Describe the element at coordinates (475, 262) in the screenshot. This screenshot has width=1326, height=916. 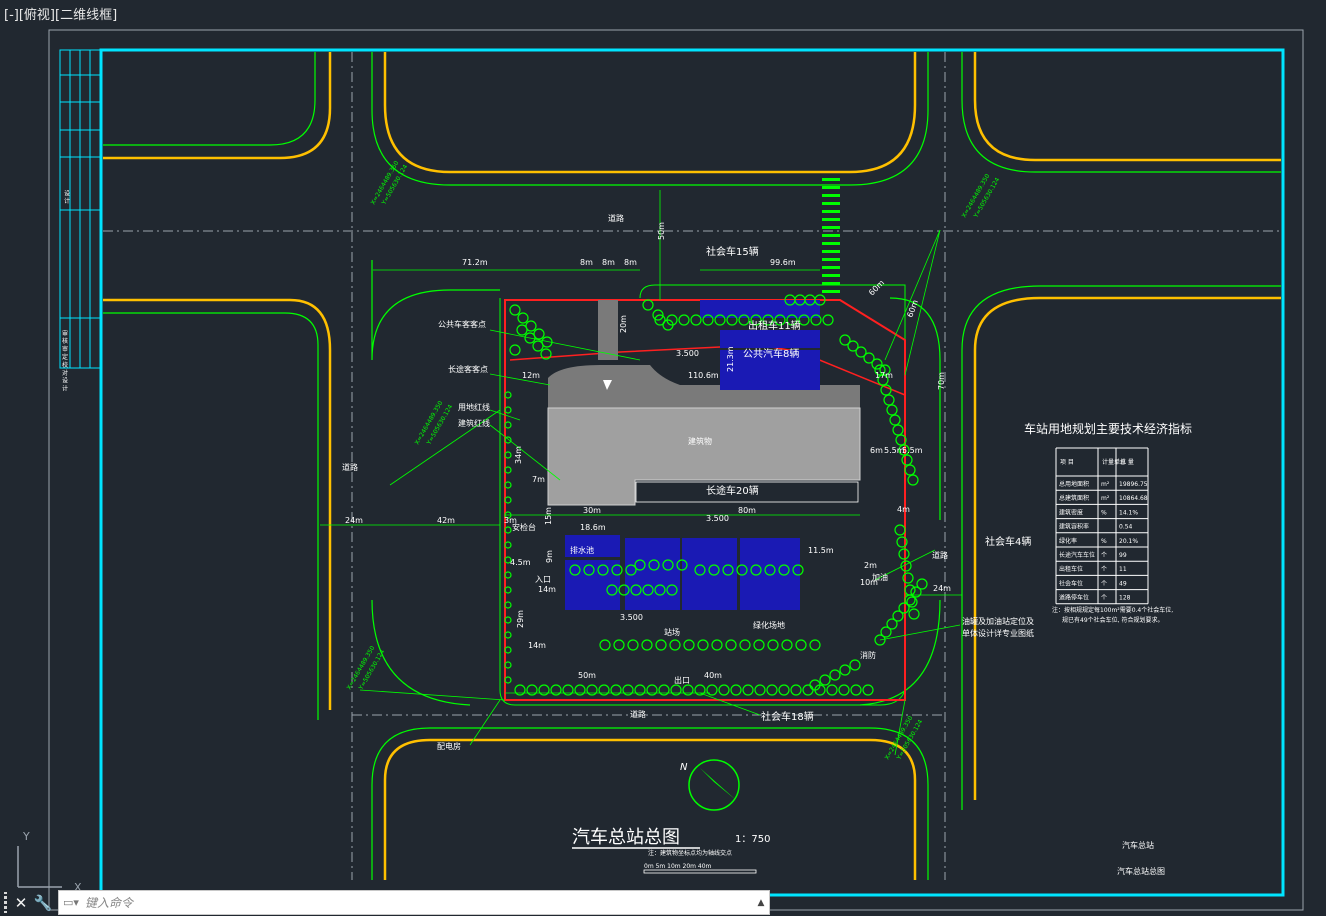
I see `dim-71-2m: 71.2m` at that location.